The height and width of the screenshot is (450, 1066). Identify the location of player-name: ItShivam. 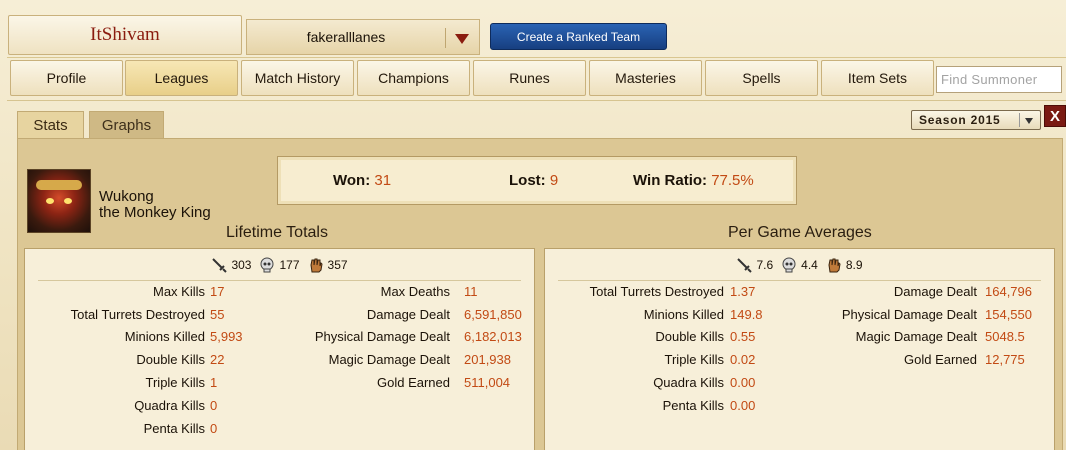
(125, 35).